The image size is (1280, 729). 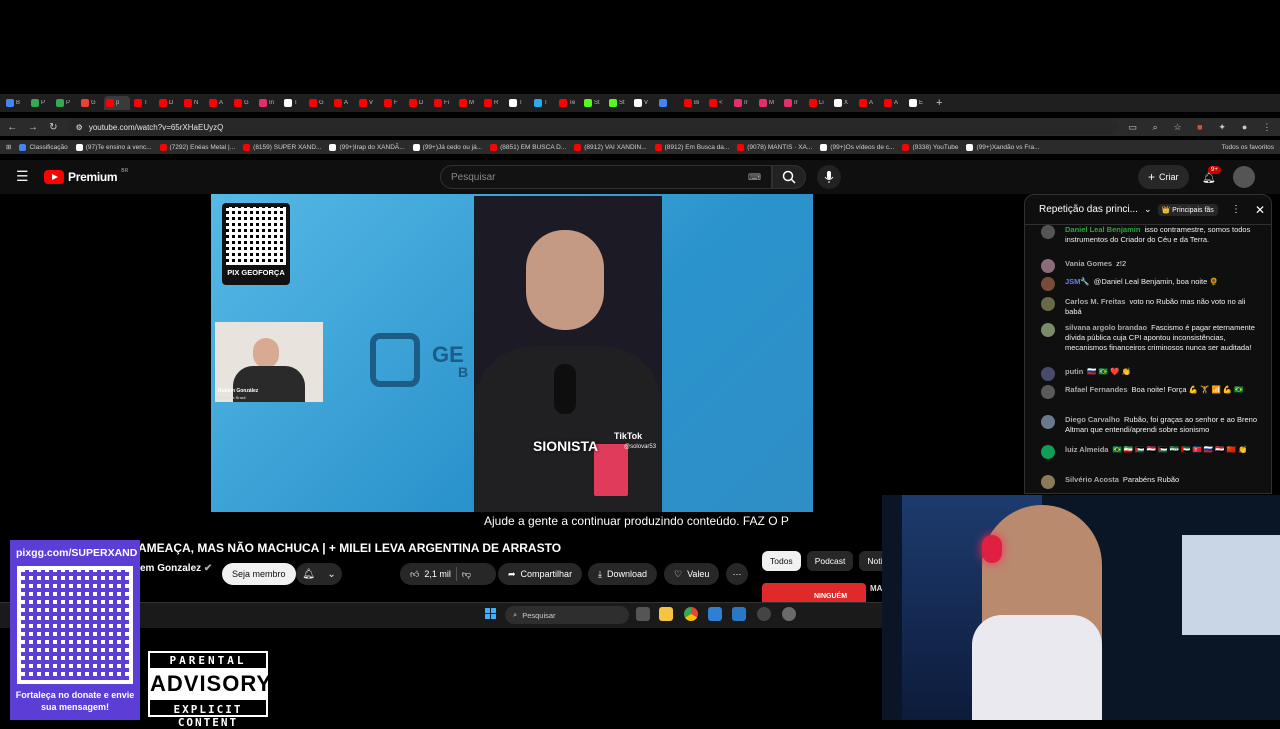 I want to click on dislike-icon: 👎︎, so click(x=466, y=574).